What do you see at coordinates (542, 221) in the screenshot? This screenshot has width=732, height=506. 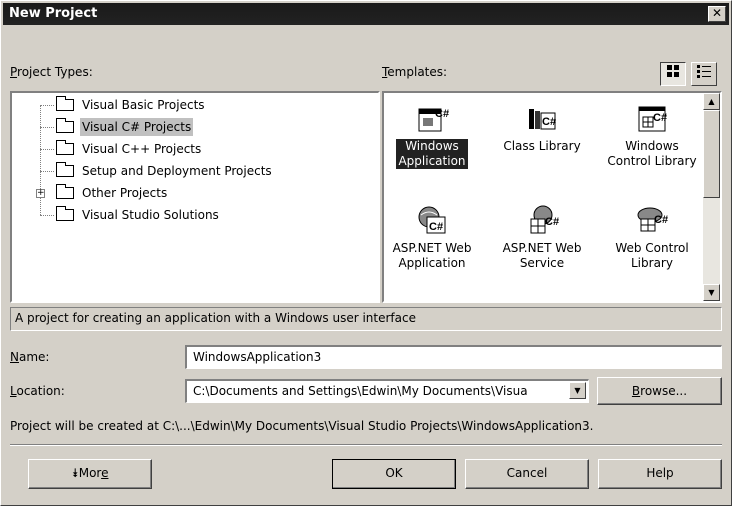 I see `web-service-icon: C#` at bounding box center [542, 221].